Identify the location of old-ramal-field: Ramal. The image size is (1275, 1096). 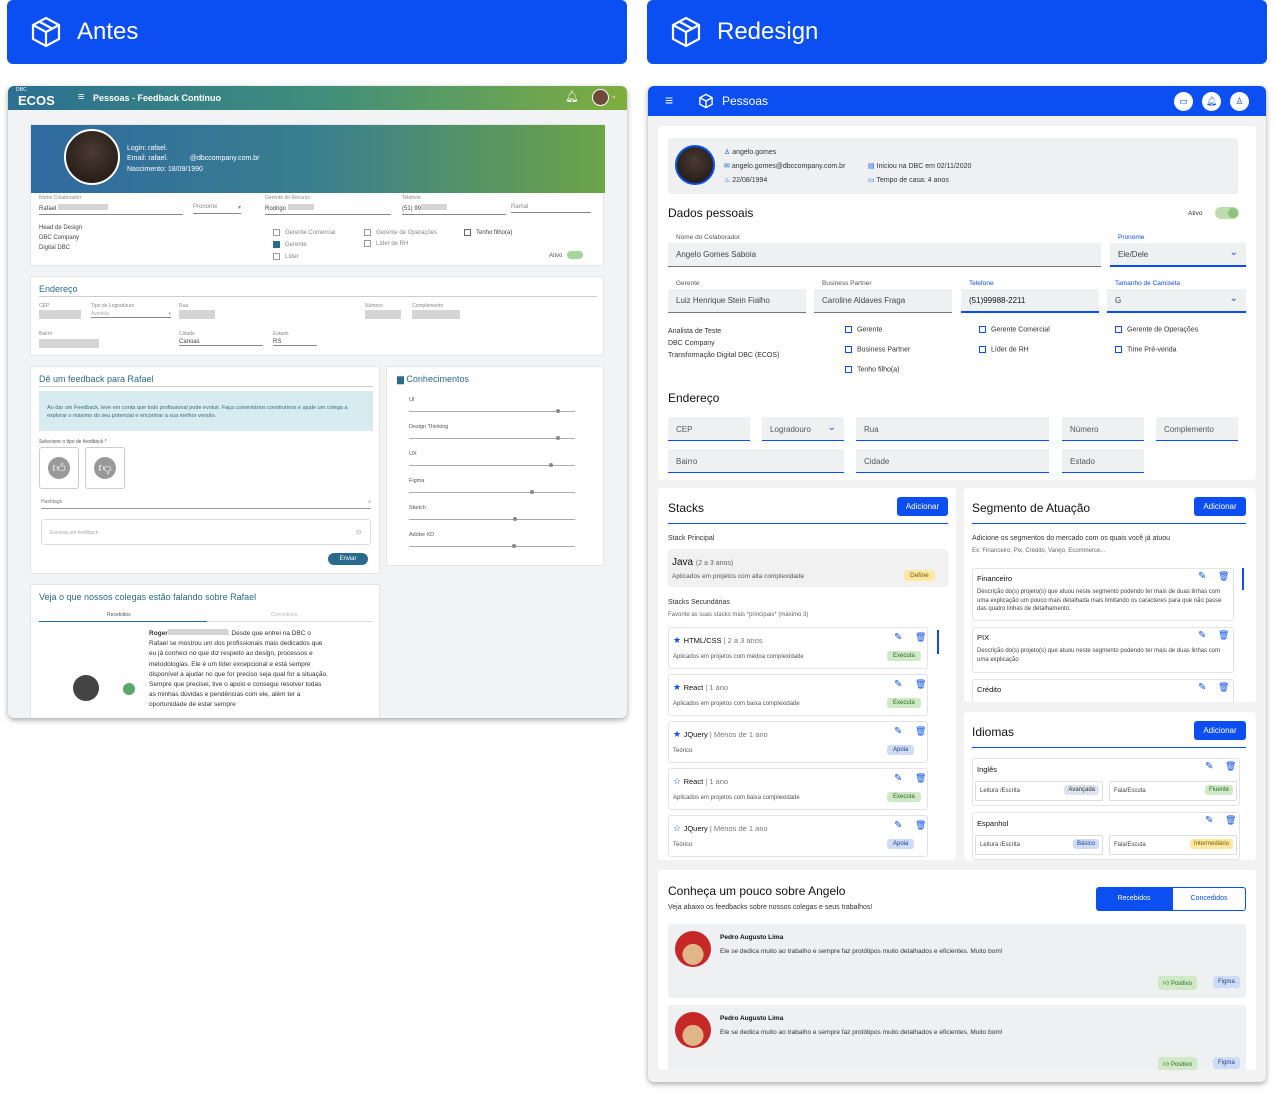
(551, 208).